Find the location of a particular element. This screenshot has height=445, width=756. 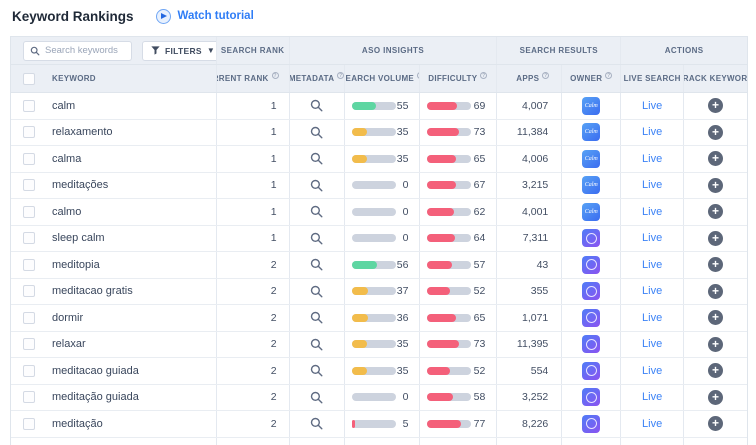

col-keyword: KEYWORD is located at coordinates (74, 78).